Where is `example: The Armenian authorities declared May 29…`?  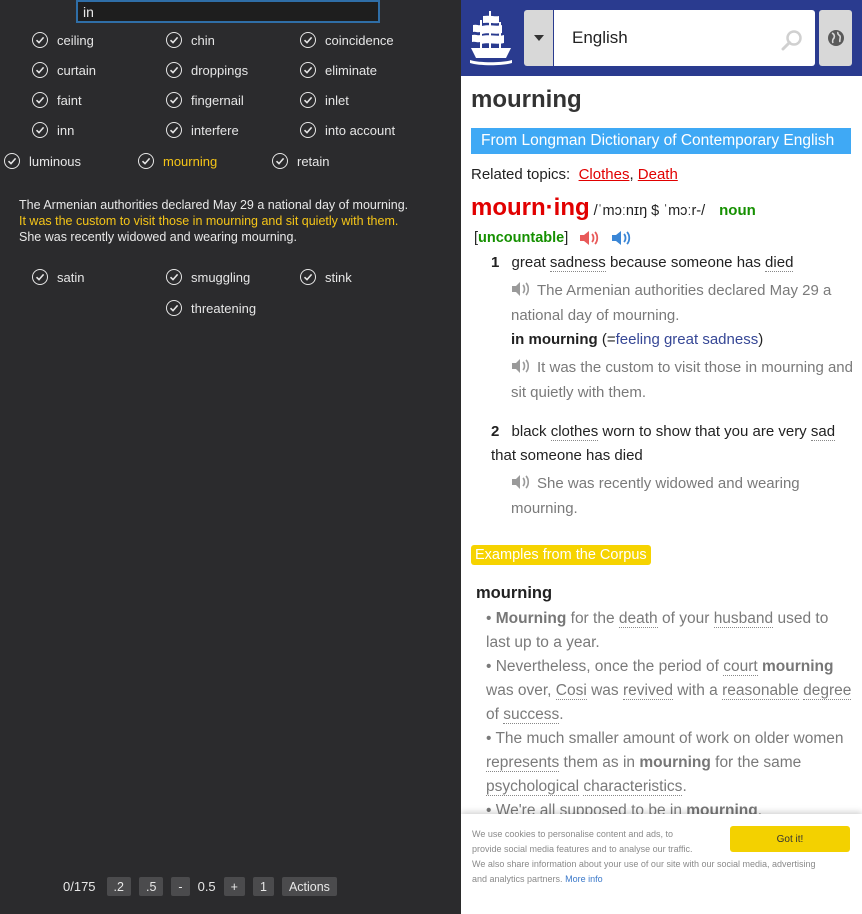 example: The Armenian authorities declared May 29… is located at coordinates (683, 303).